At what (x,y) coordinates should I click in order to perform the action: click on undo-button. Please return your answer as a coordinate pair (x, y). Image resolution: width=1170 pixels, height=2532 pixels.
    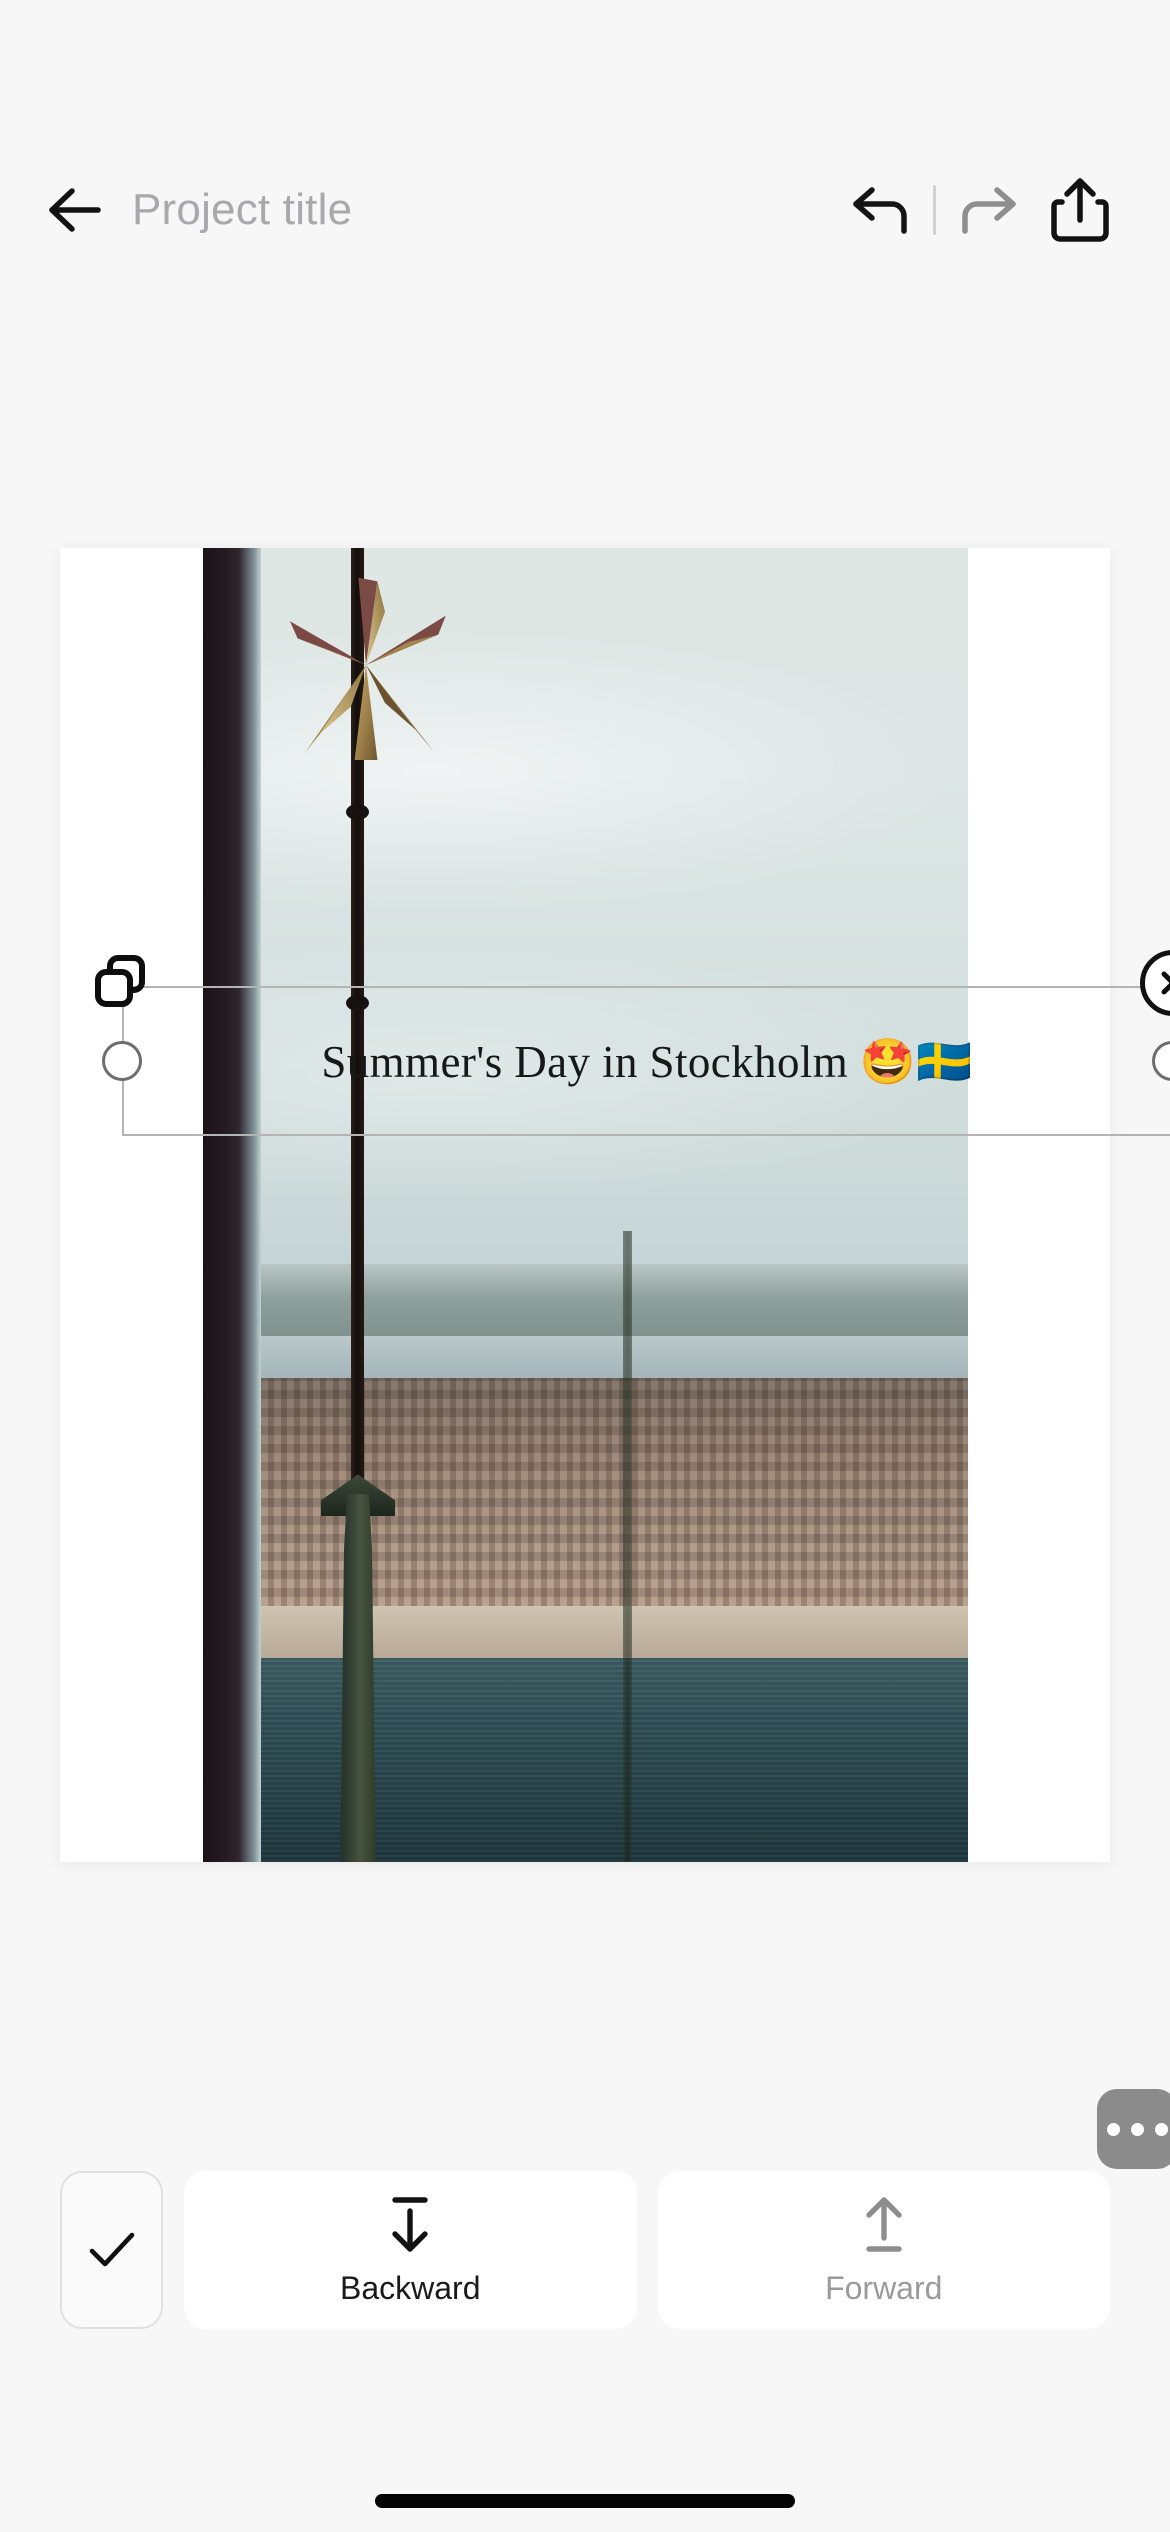
    Looking at the image, I should click on (881, 210).